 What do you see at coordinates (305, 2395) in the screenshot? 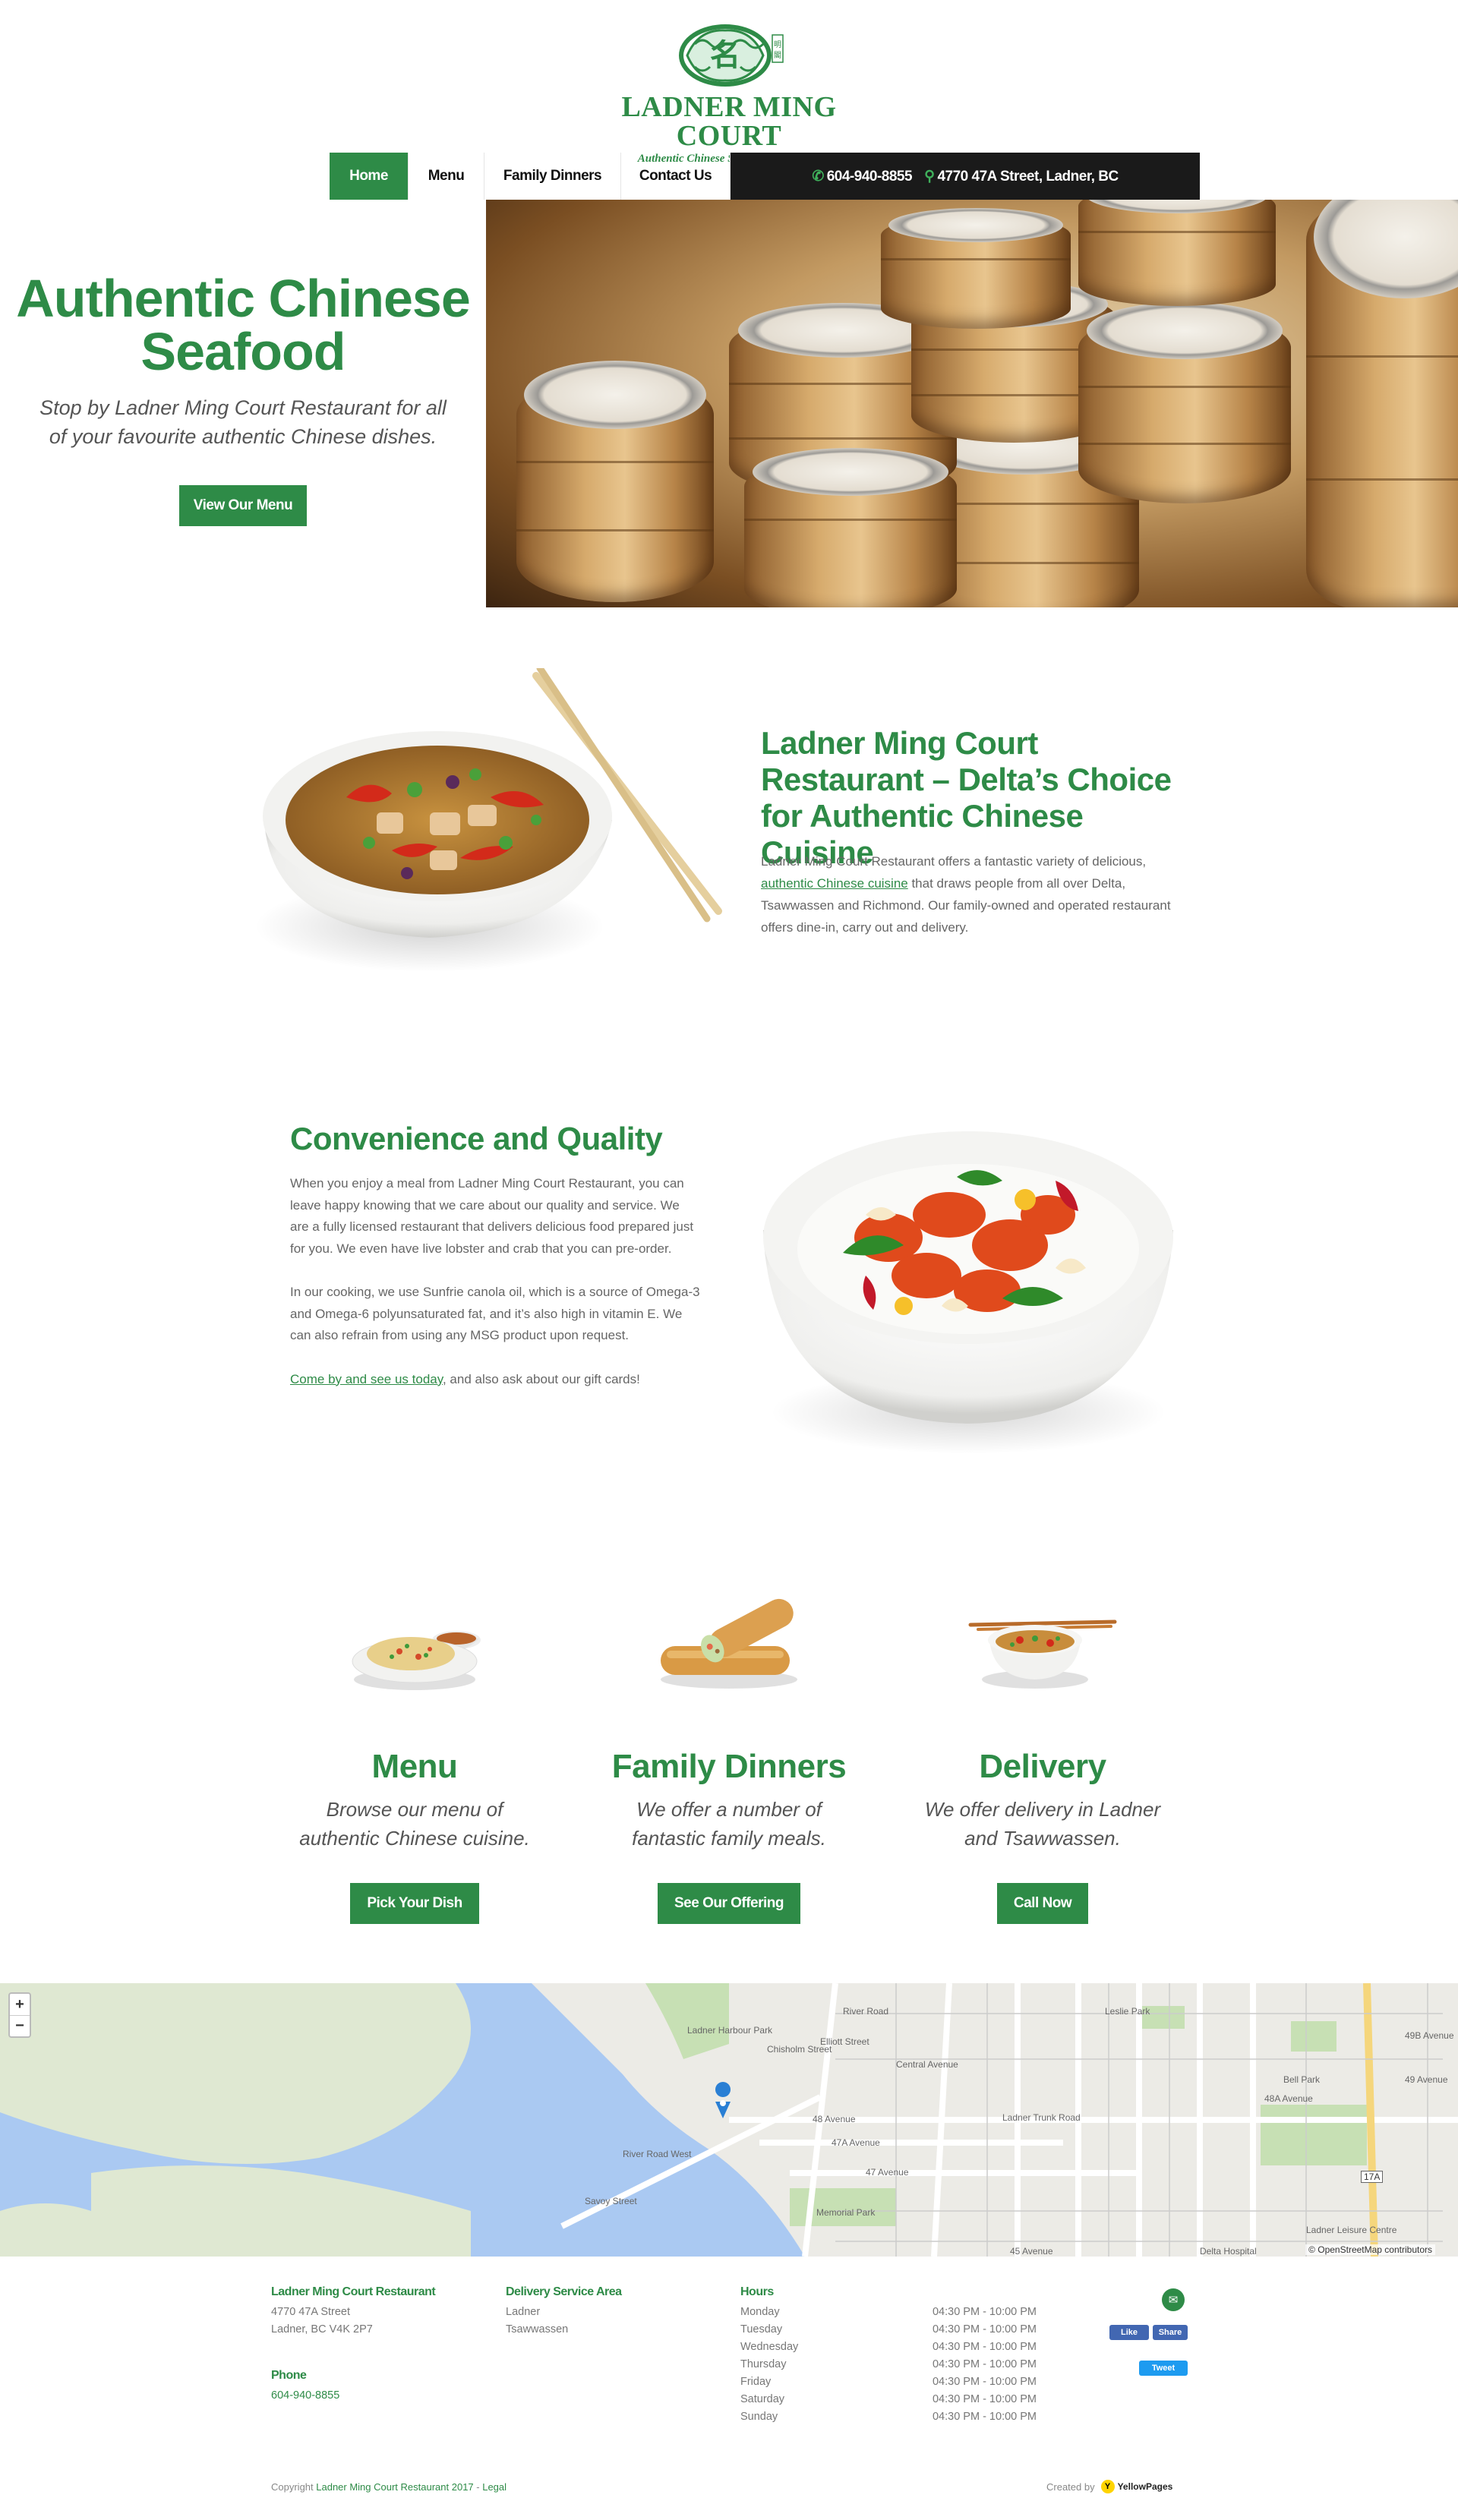
I see `footer-phone-link: 604-940-8855` at bounding box center [305, 2395].